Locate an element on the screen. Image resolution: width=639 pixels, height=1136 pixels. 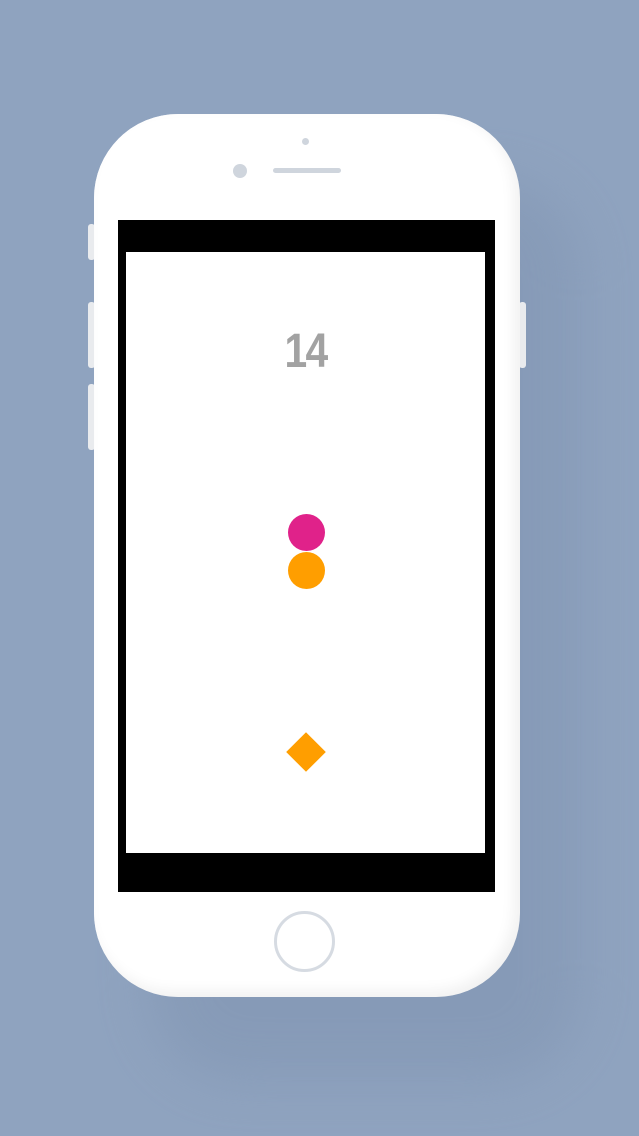
home-button is located at coordinates (304, 941).